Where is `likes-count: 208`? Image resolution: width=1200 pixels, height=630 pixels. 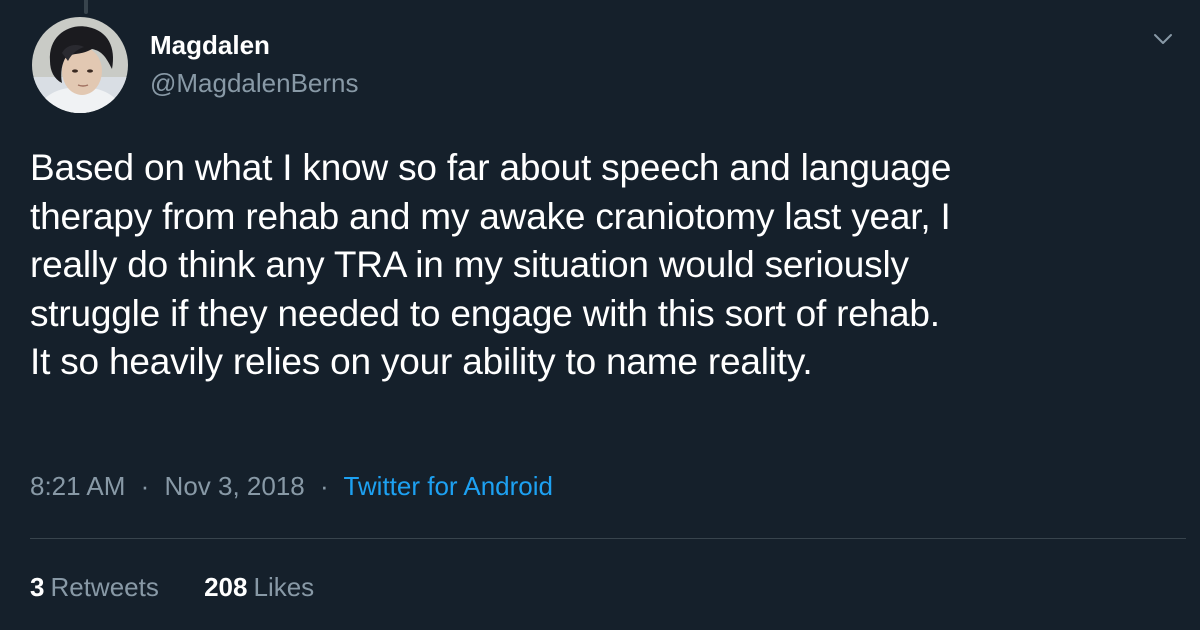
likes-count: 208 is located at coordinates (226, 587).